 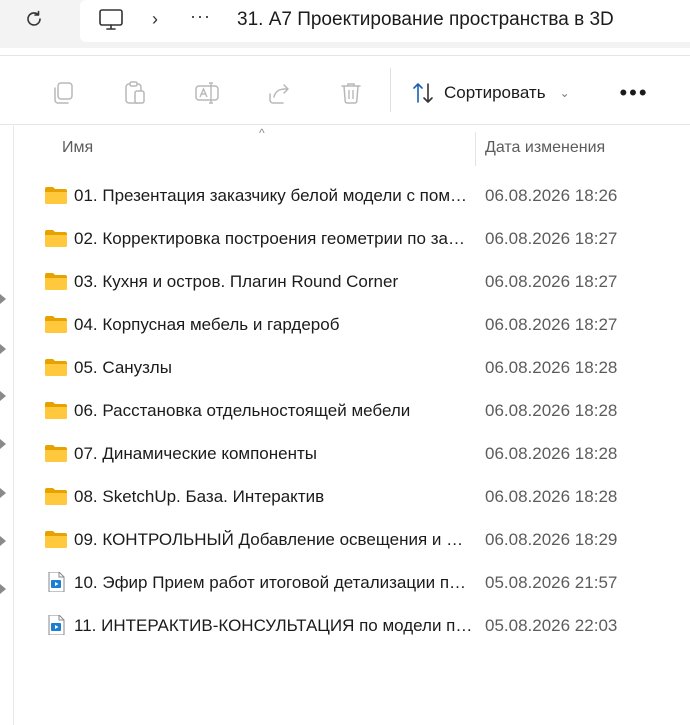 What do you see at coordinates (352, 367) in the screenshot?
I see `file-row: 05. Санузлы 06.08.2026 18:28` at bounding box center [352, 367].